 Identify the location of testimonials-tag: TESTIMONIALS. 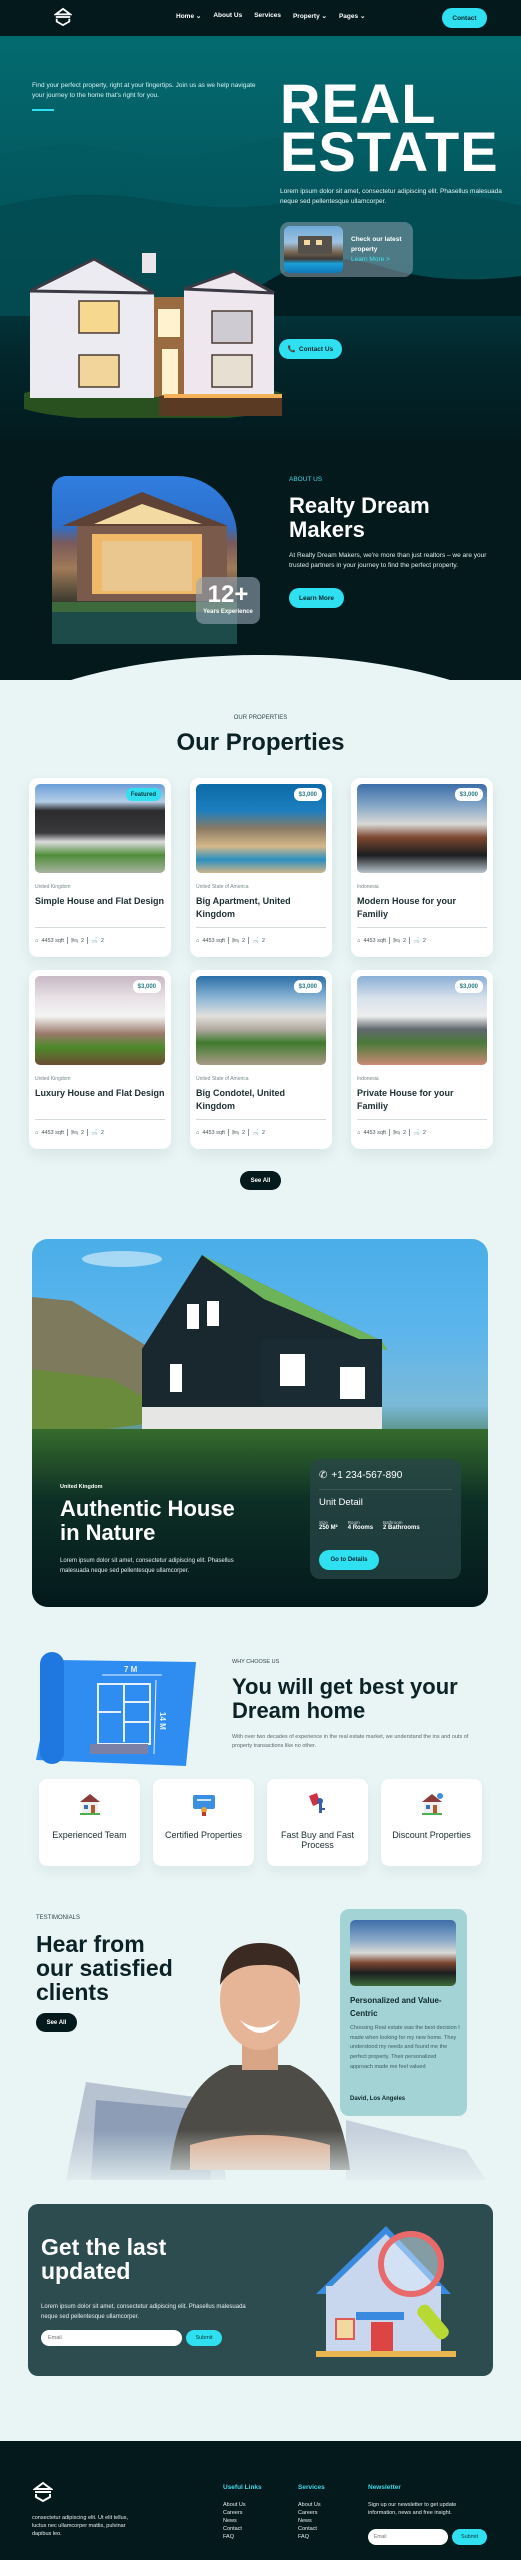
(58, 1918).